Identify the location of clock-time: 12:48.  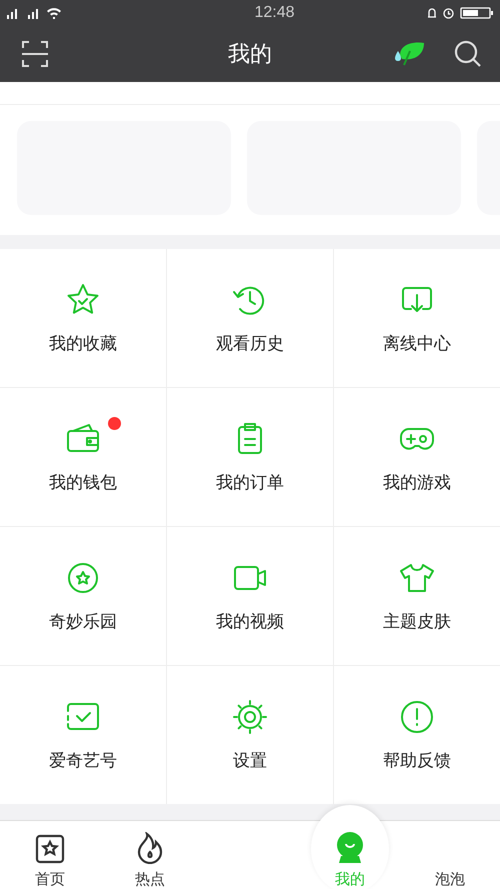
(274, 13).